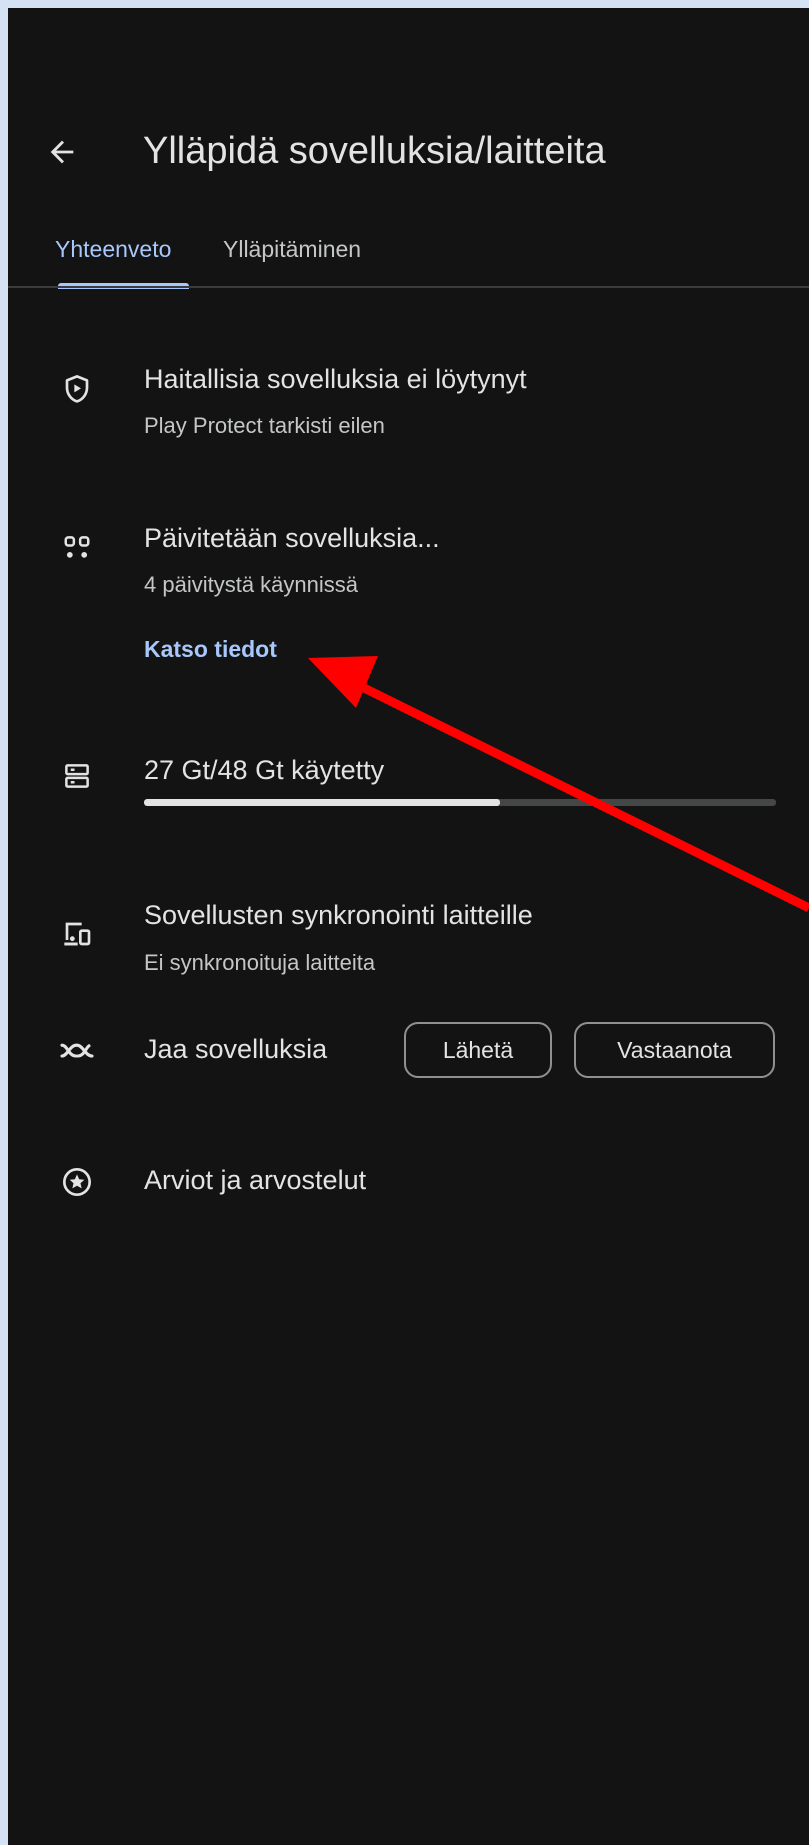 The height and width of the screenshot is (1845, 809). What do you see at coordinates (374, 151) in the screenshot?
I see `page-title: Ylläpidä sovelluksia/laitteita` at bounding box center [374, 151].